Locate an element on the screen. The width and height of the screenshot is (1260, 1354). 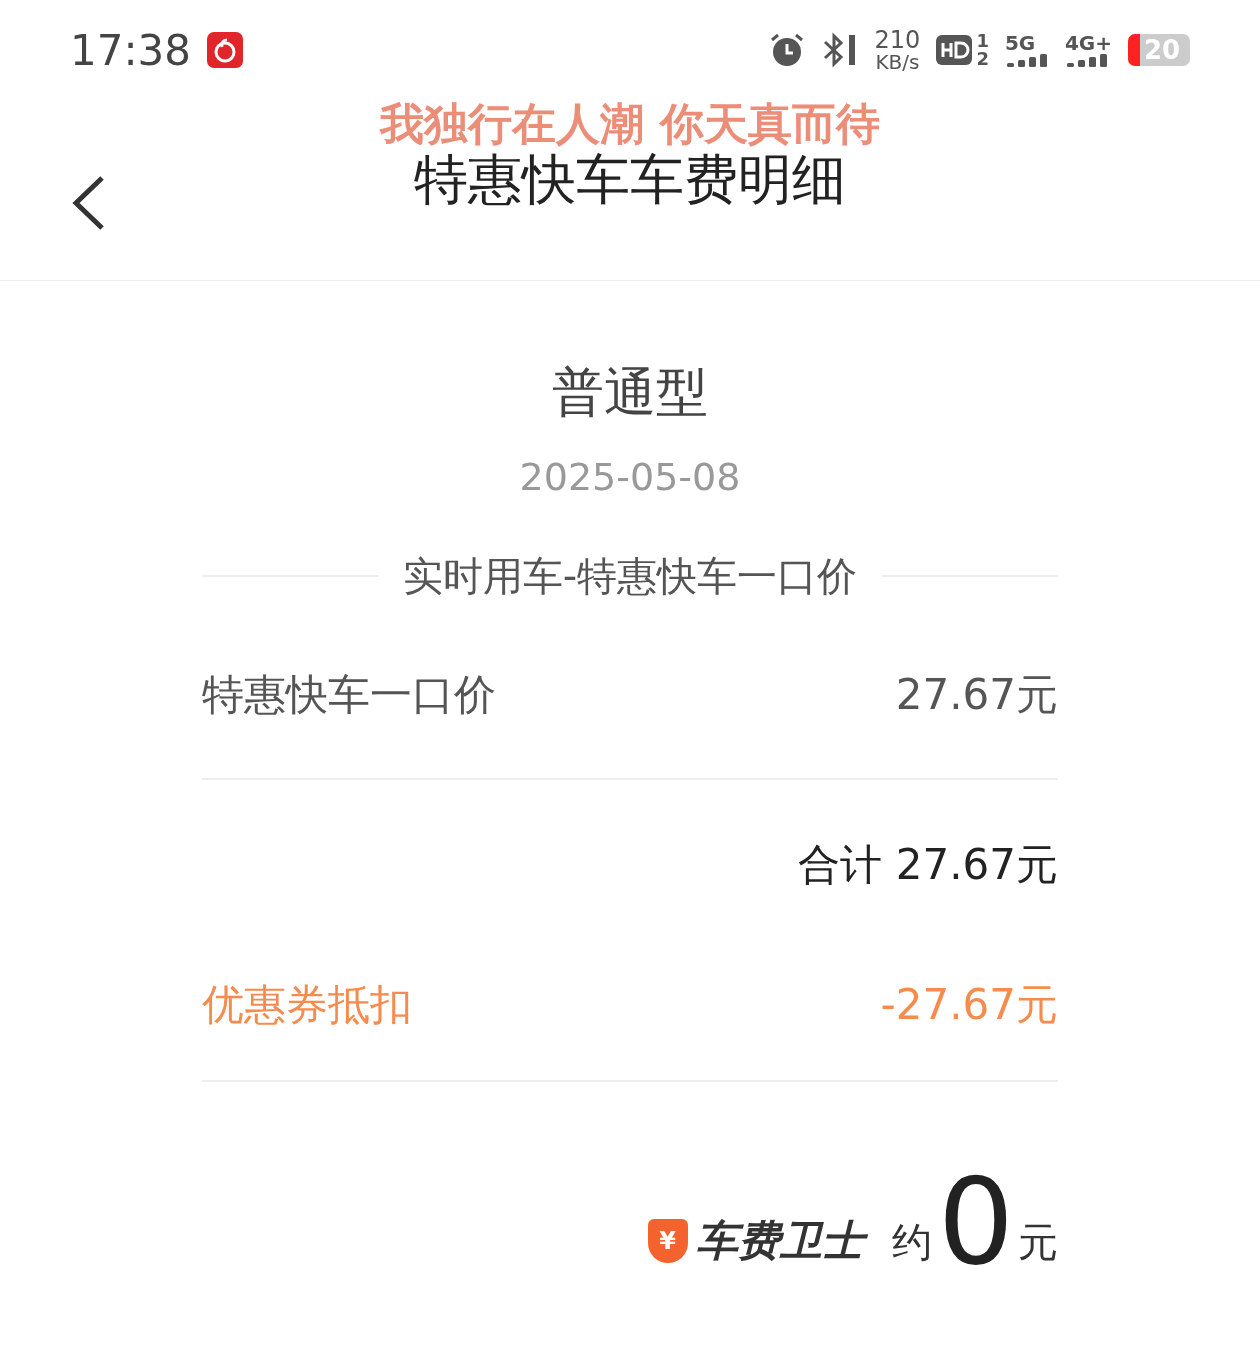
fee-label: 优惠券抵扣 is located at coordinates (307, 1004).